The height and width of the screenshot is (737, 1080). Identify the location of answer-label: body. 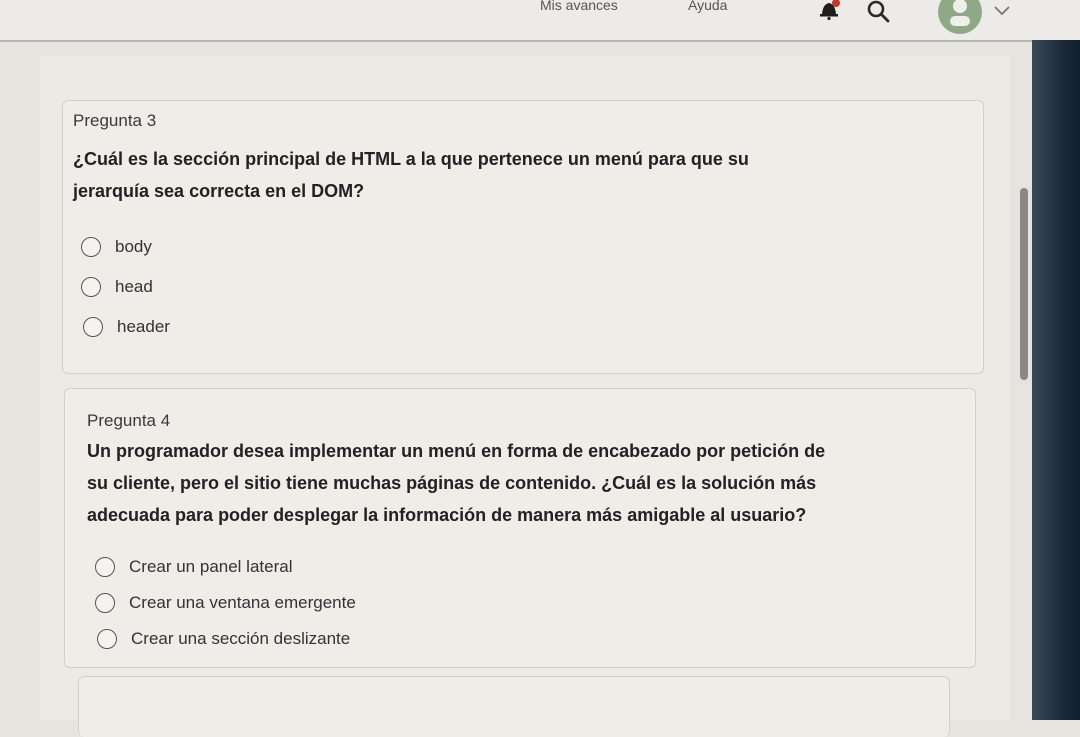
(133, 246).